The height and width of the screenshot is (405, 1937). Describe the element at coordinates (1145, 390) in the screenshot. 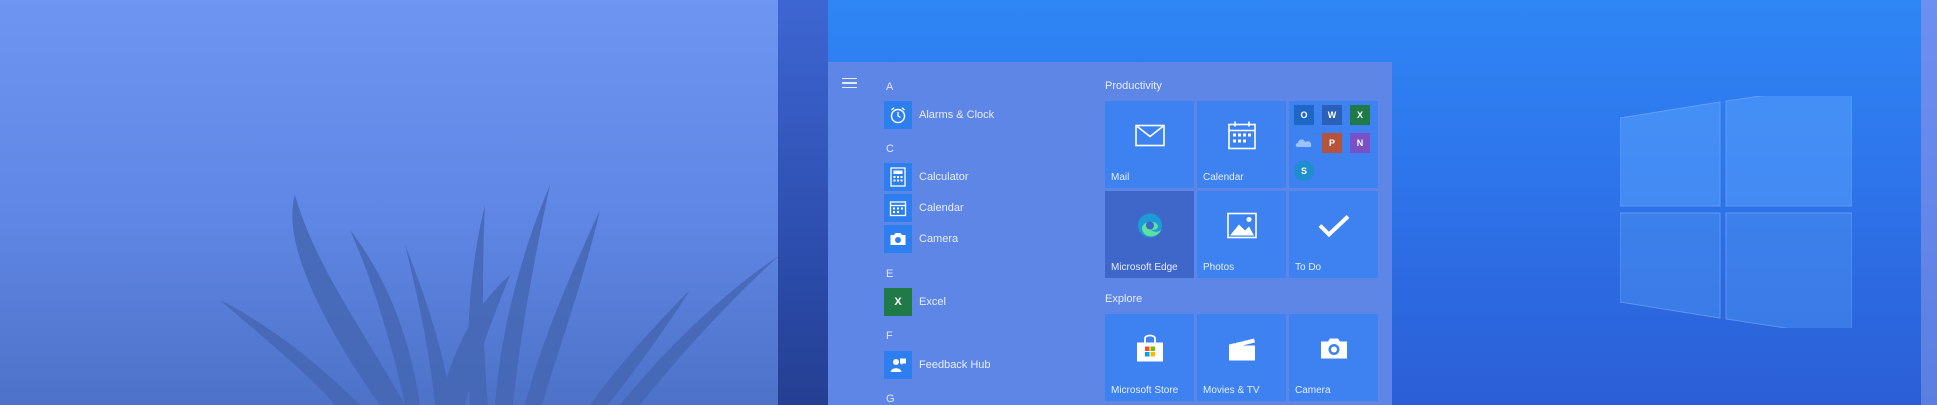

I see `tile-label: Microsoft Store` at that location.